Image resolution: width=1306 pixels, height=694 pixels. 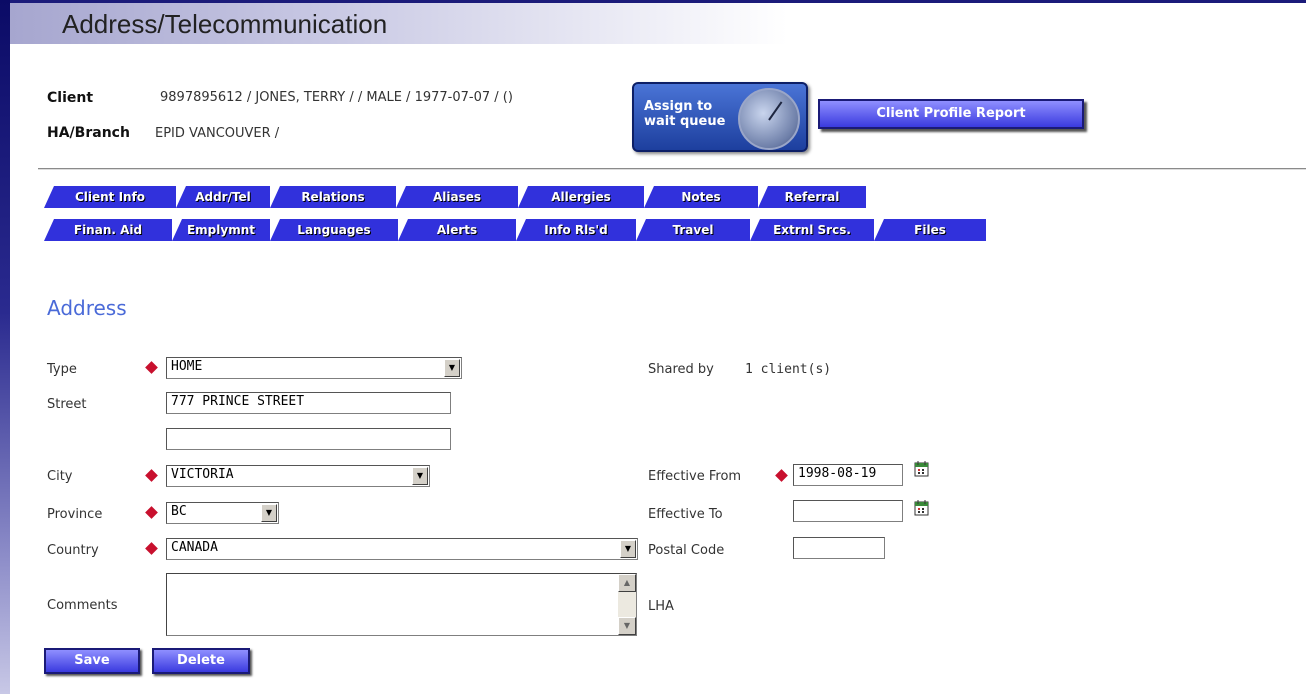 I want to click on type-label: Type, so click(x=62, y=369).